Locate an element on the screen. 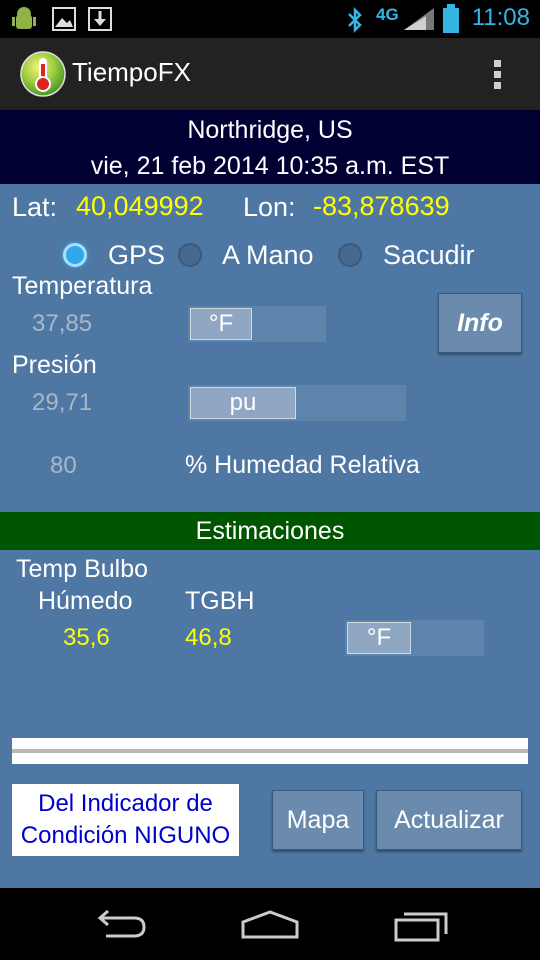 The height and width of the screenshot is (960, 540). condition-indicator-line2: Condición NIGUNO is located at coordinates (125, 835).